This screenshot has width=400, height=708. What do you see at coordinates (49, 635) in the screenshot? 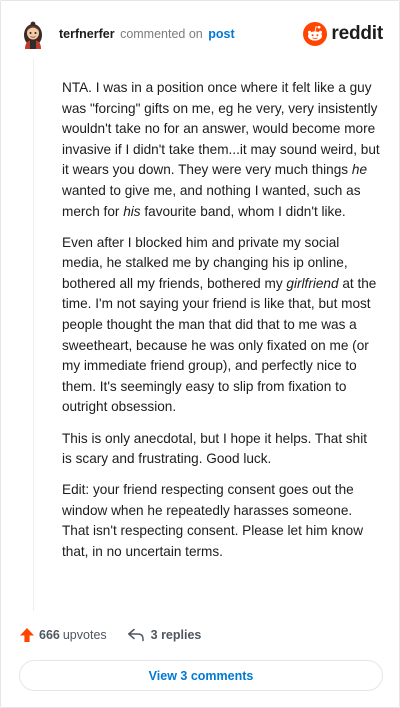
I see `upvote-count: 666` at bounding box center [49, 635].